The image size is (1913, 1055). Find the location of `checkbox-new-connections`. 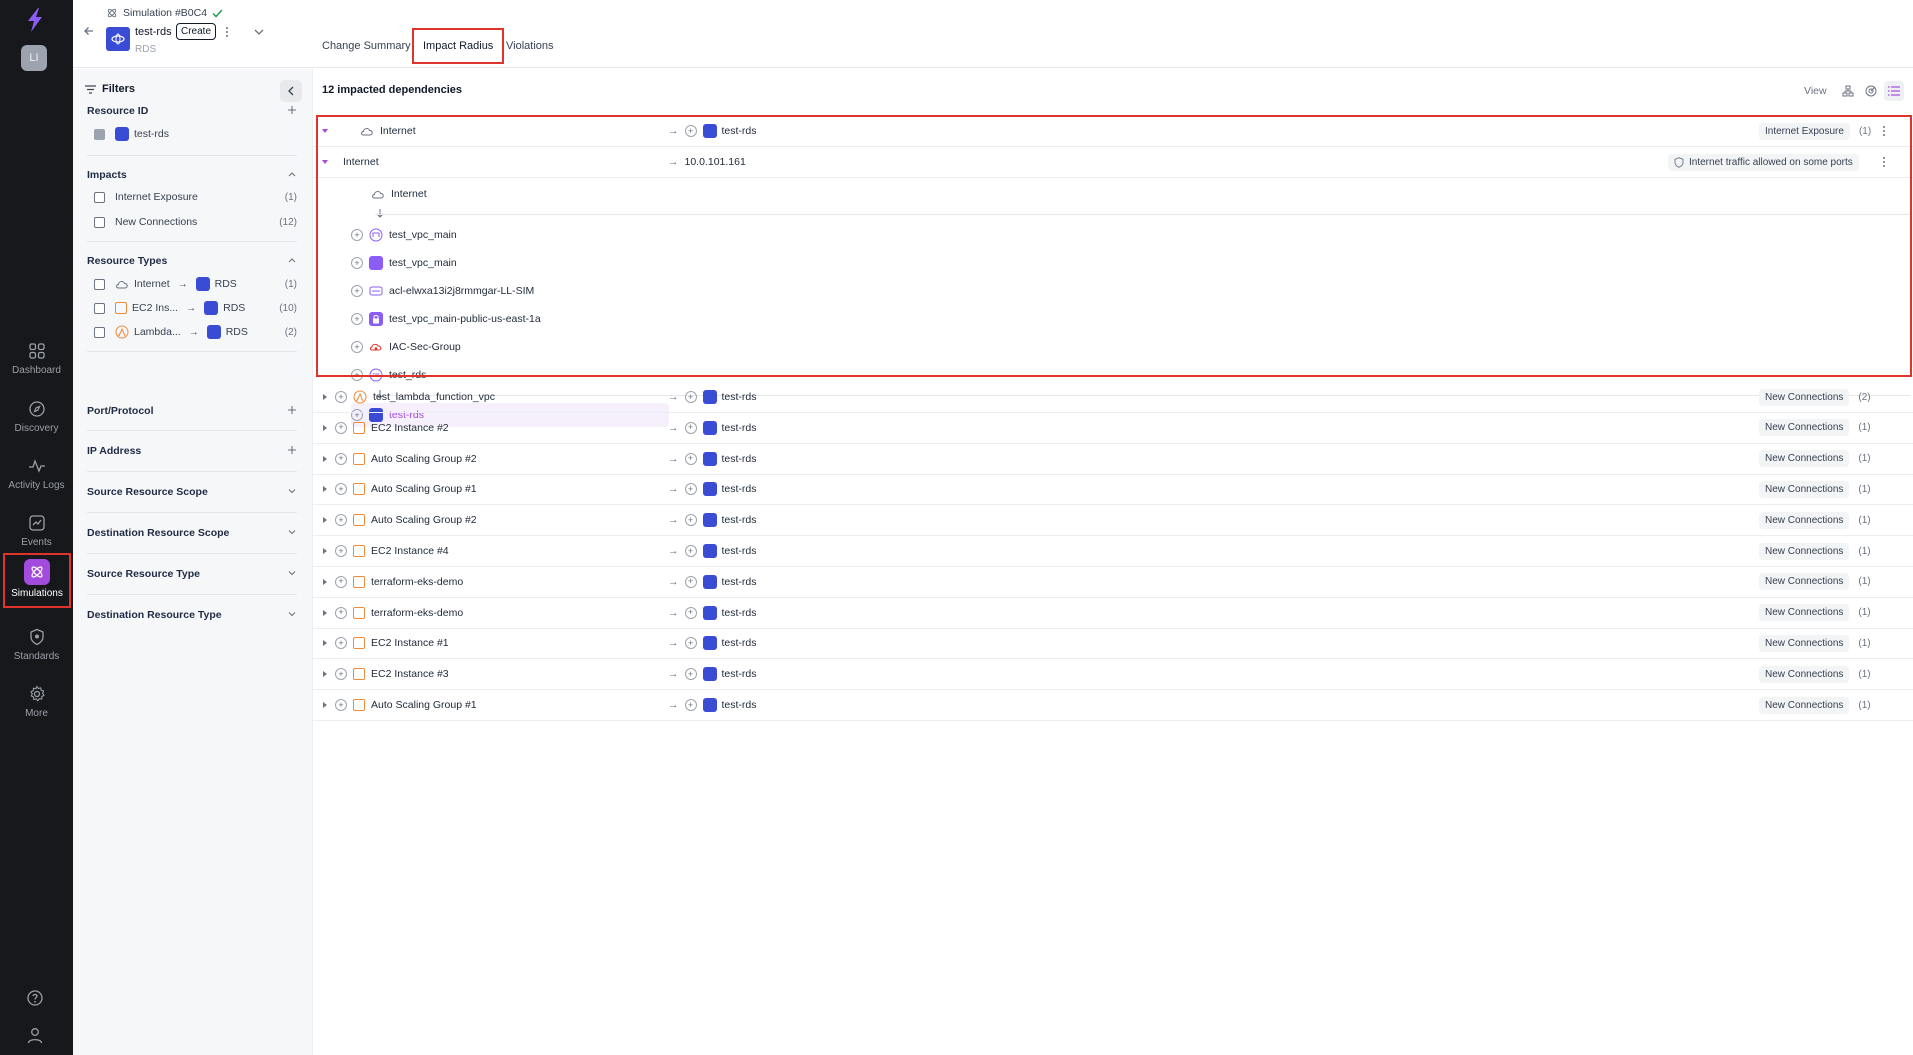

checkbox-new-connections is located at coordinates (99, 222).